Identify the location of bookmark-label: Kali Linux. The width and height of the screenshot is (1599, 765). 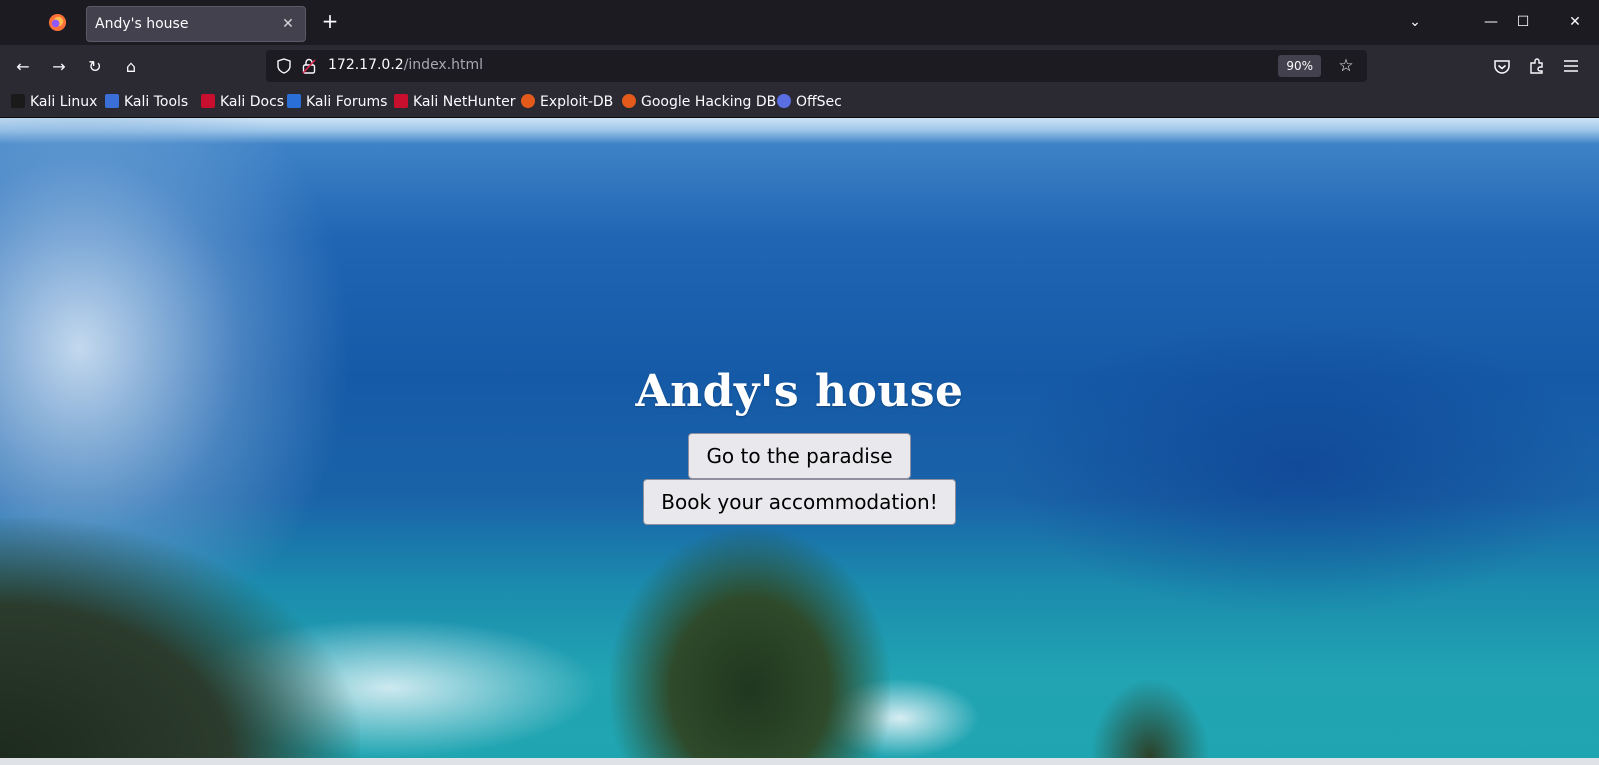
(64, 102).